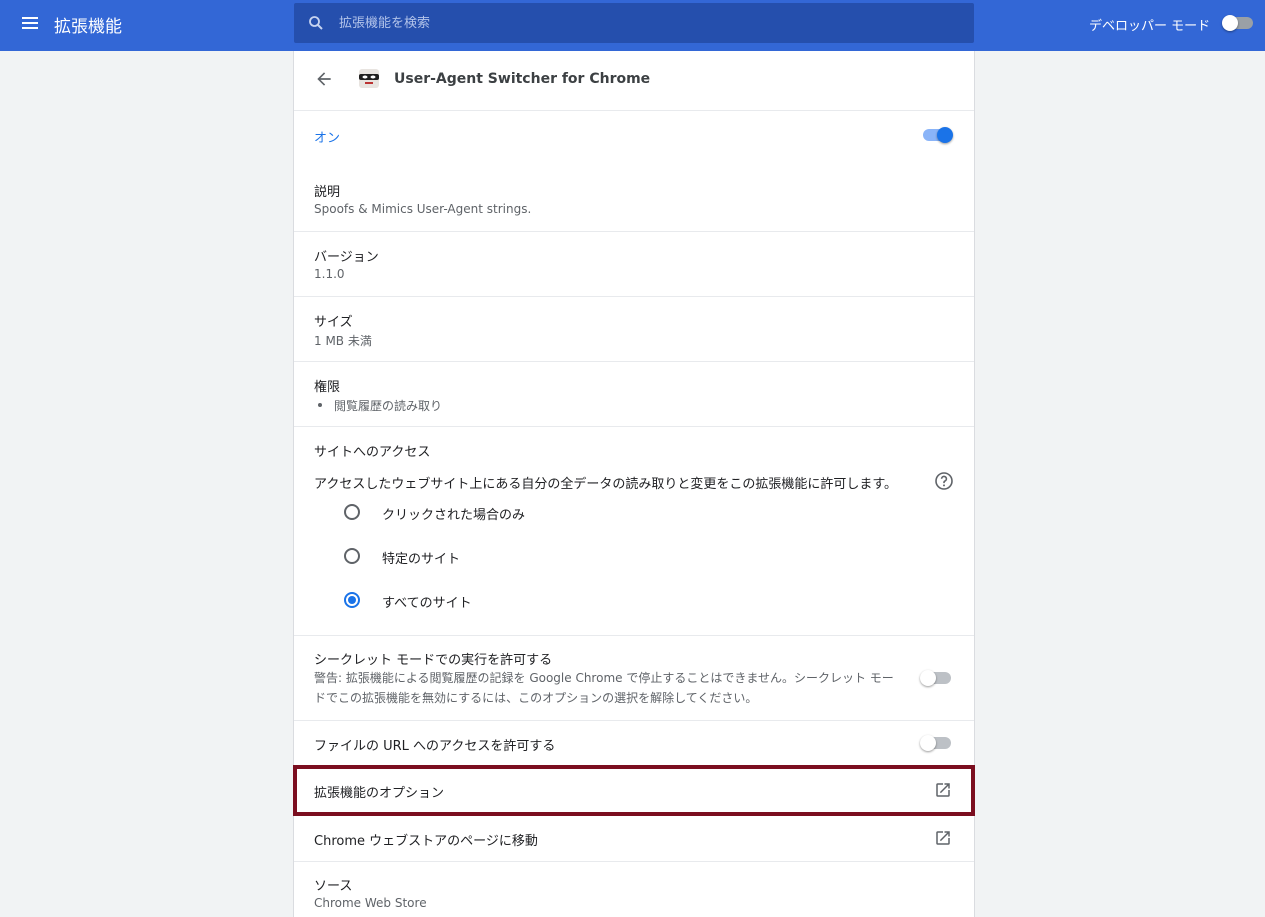  Describe the element at coordinates (634, 743) in the screenshot. I see `file-url-section: ファイルの URL へのアクセスを許可する` at that location.